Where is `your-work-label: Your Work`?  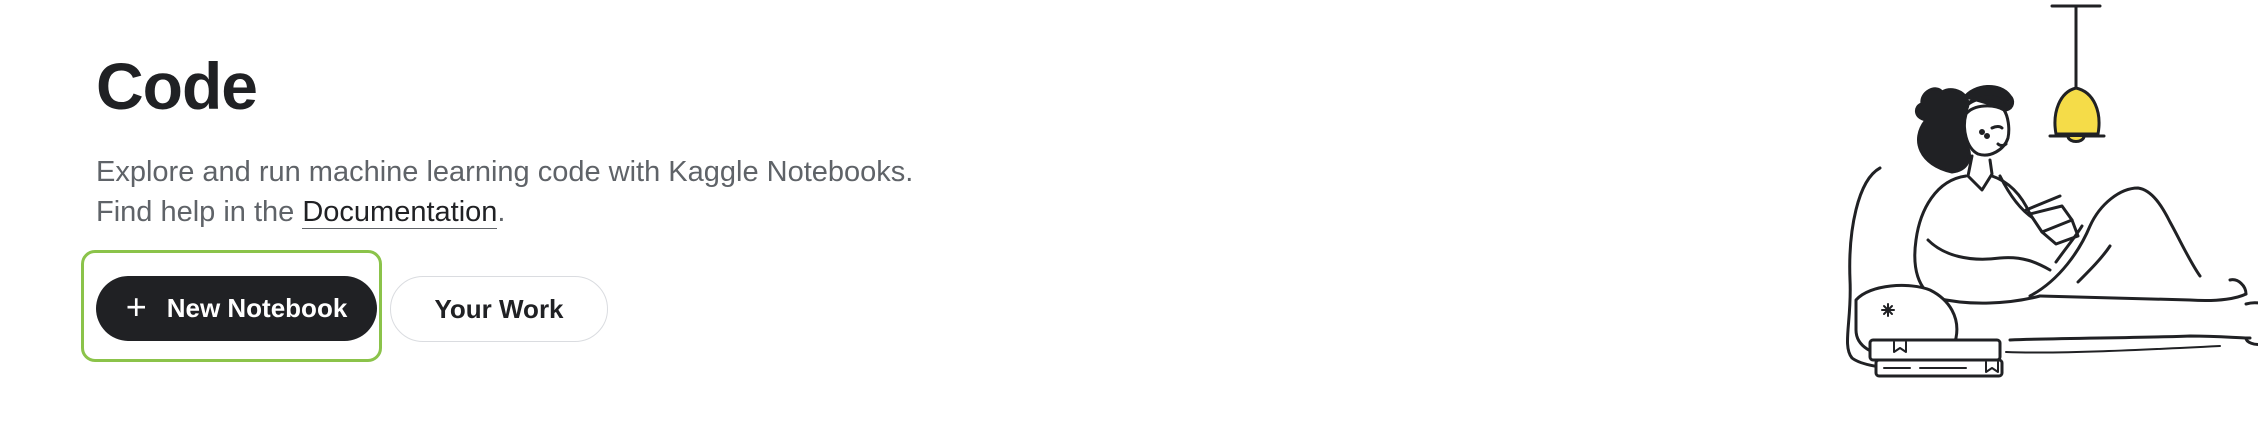
your-work-label: Your Work is located at coordinates (499, 308).